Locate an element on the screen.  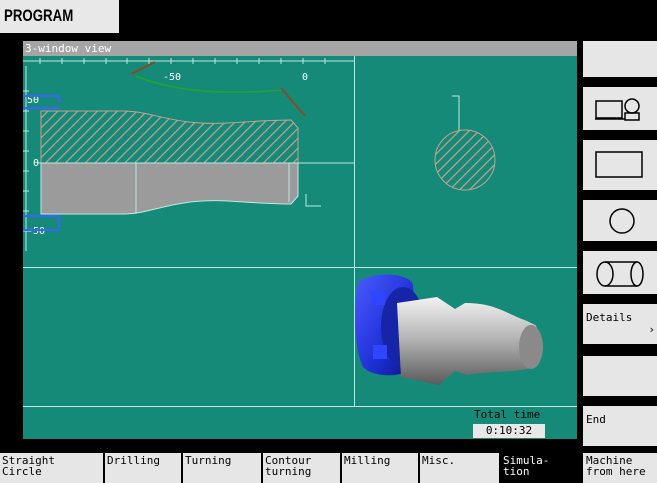
softkey-machine-from-here: Machine from here is located at coordinates (620, 468).